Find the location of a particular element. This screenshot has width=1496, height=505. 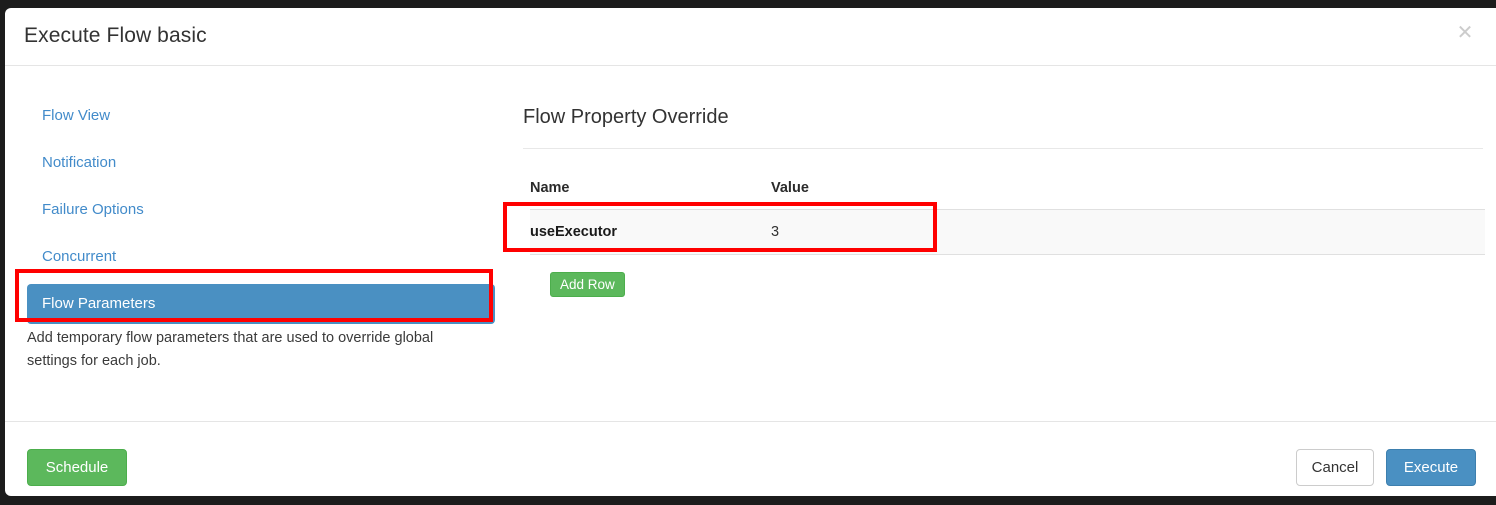

schedule-button: Schedule is located at coordinates (77, 467).